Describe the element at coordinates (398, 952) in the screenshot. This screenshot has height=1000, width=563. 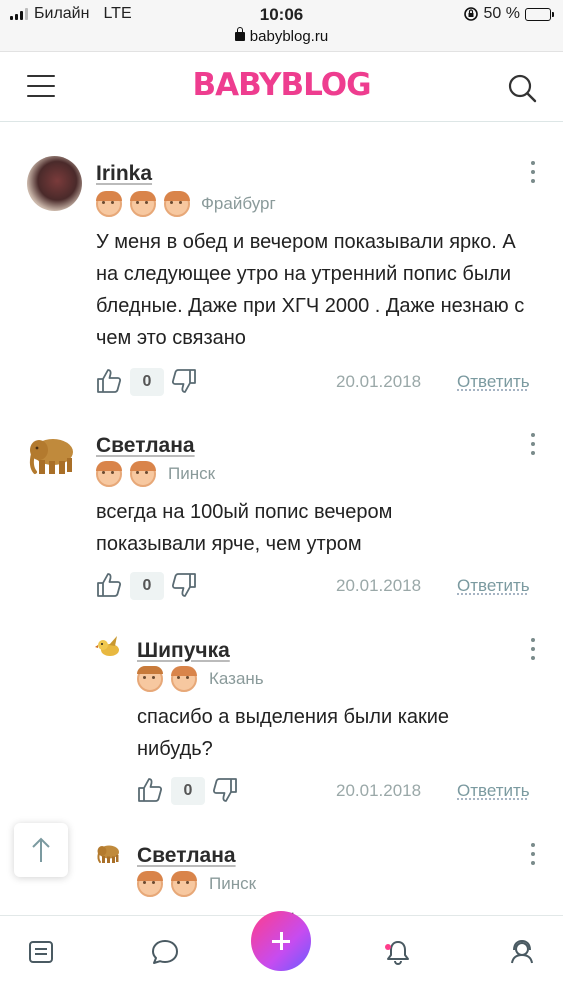
I see `notifications-icon` at that location.